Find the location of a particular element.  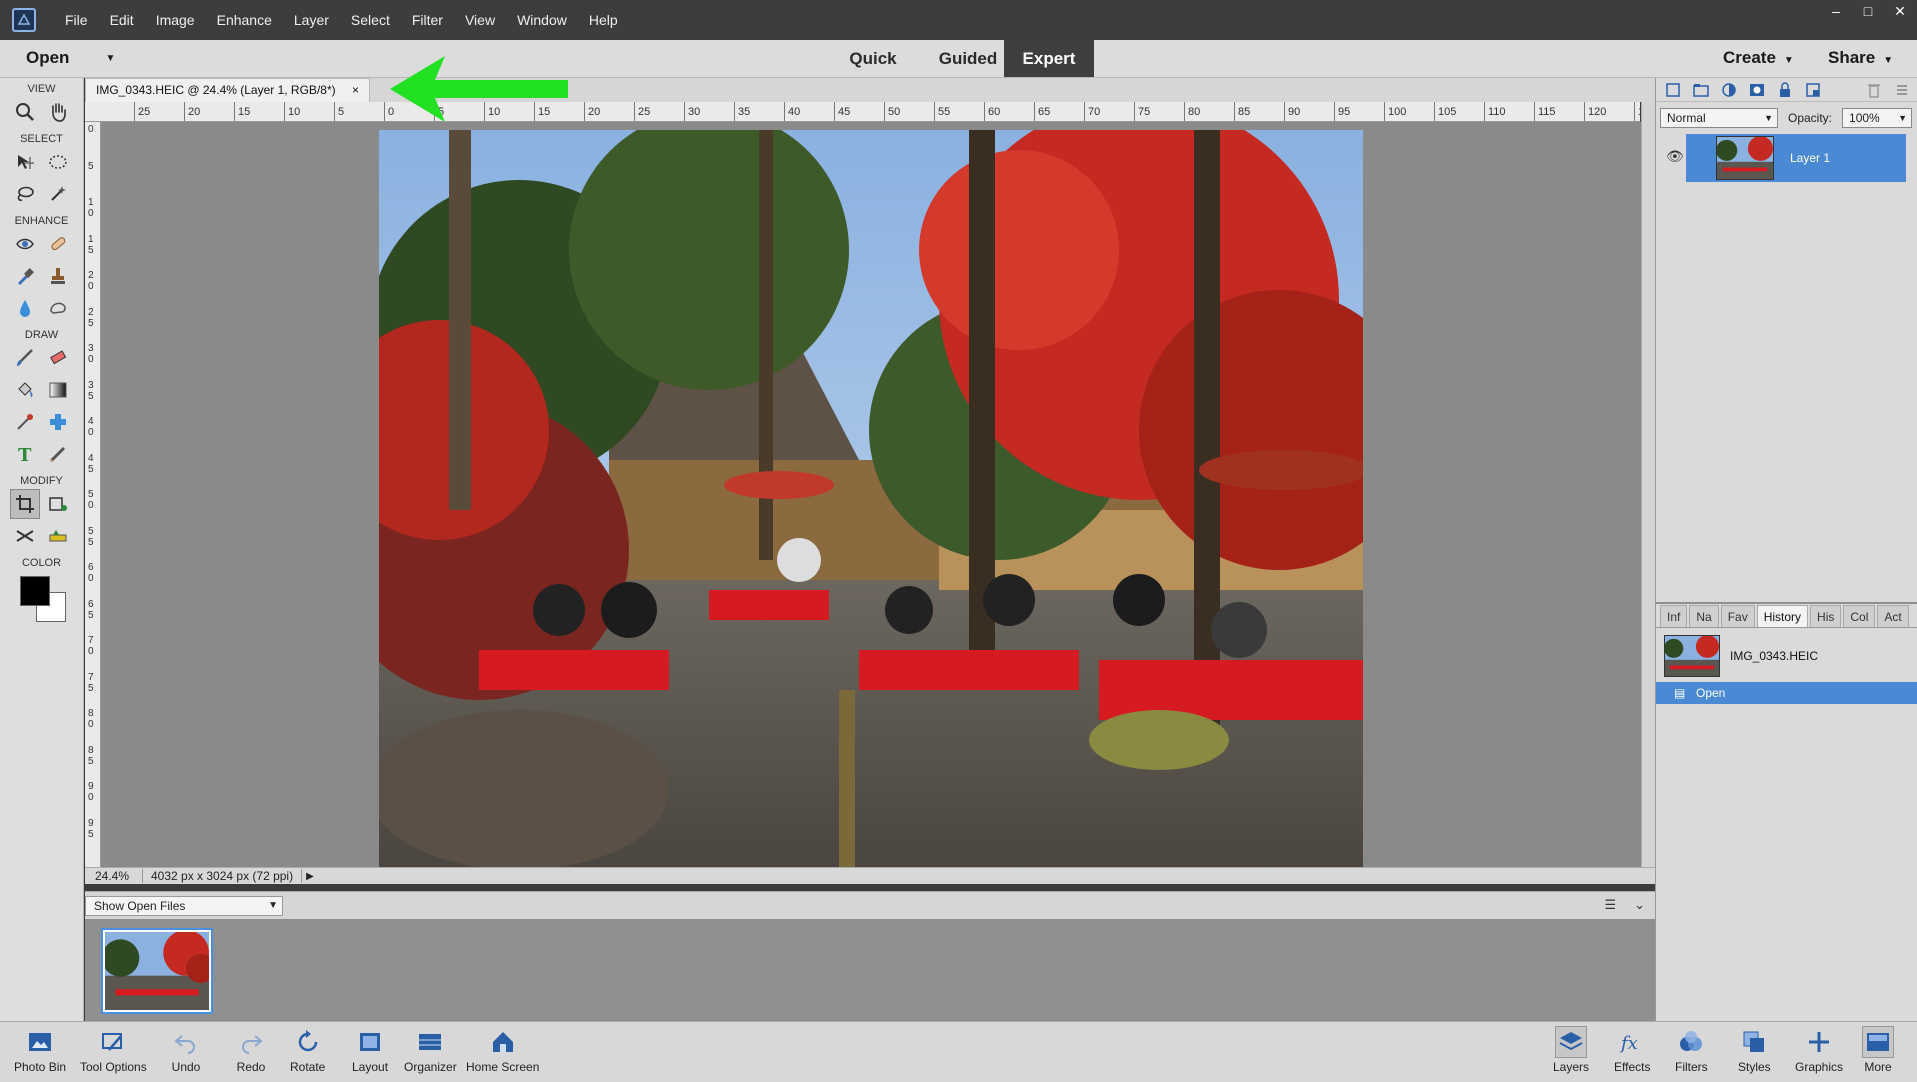

undo-button: Undo is located at coordinates (186, 1050).